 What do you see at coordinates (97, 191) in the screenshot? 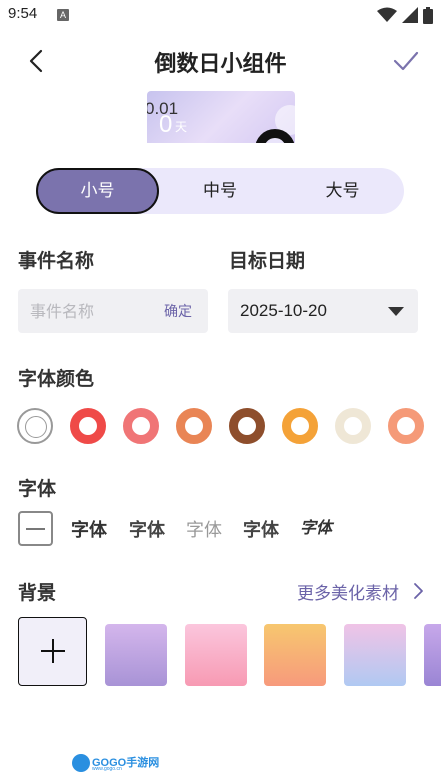
I see `size-option-small: 小号` at bounding box center [97, 191].